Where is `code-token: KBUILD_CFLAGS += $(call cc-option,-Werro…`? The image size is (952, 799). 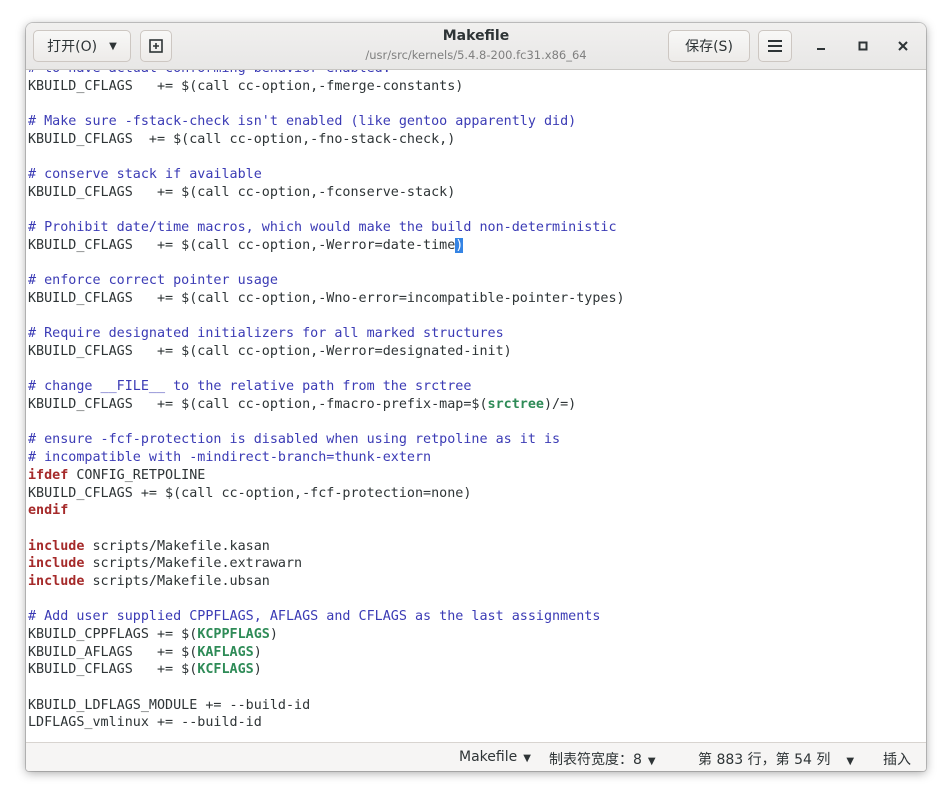 code-token: KBUILD_CFLAGS += $(call cc-option,-Werro… is located at coordinates (242, 245).